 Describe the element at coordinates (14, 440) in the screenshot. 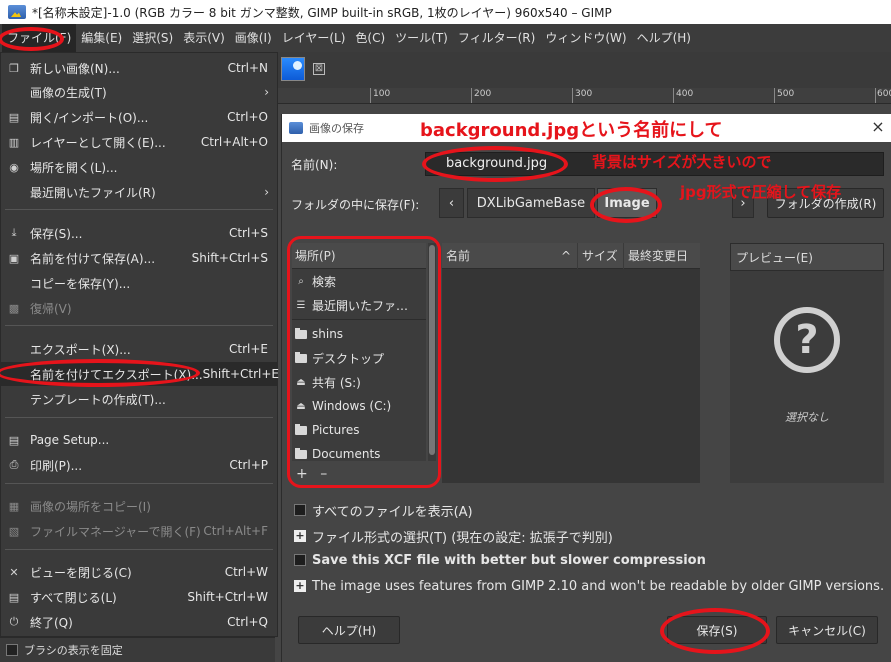

I see `page-setup-icon: ▤` at that location.